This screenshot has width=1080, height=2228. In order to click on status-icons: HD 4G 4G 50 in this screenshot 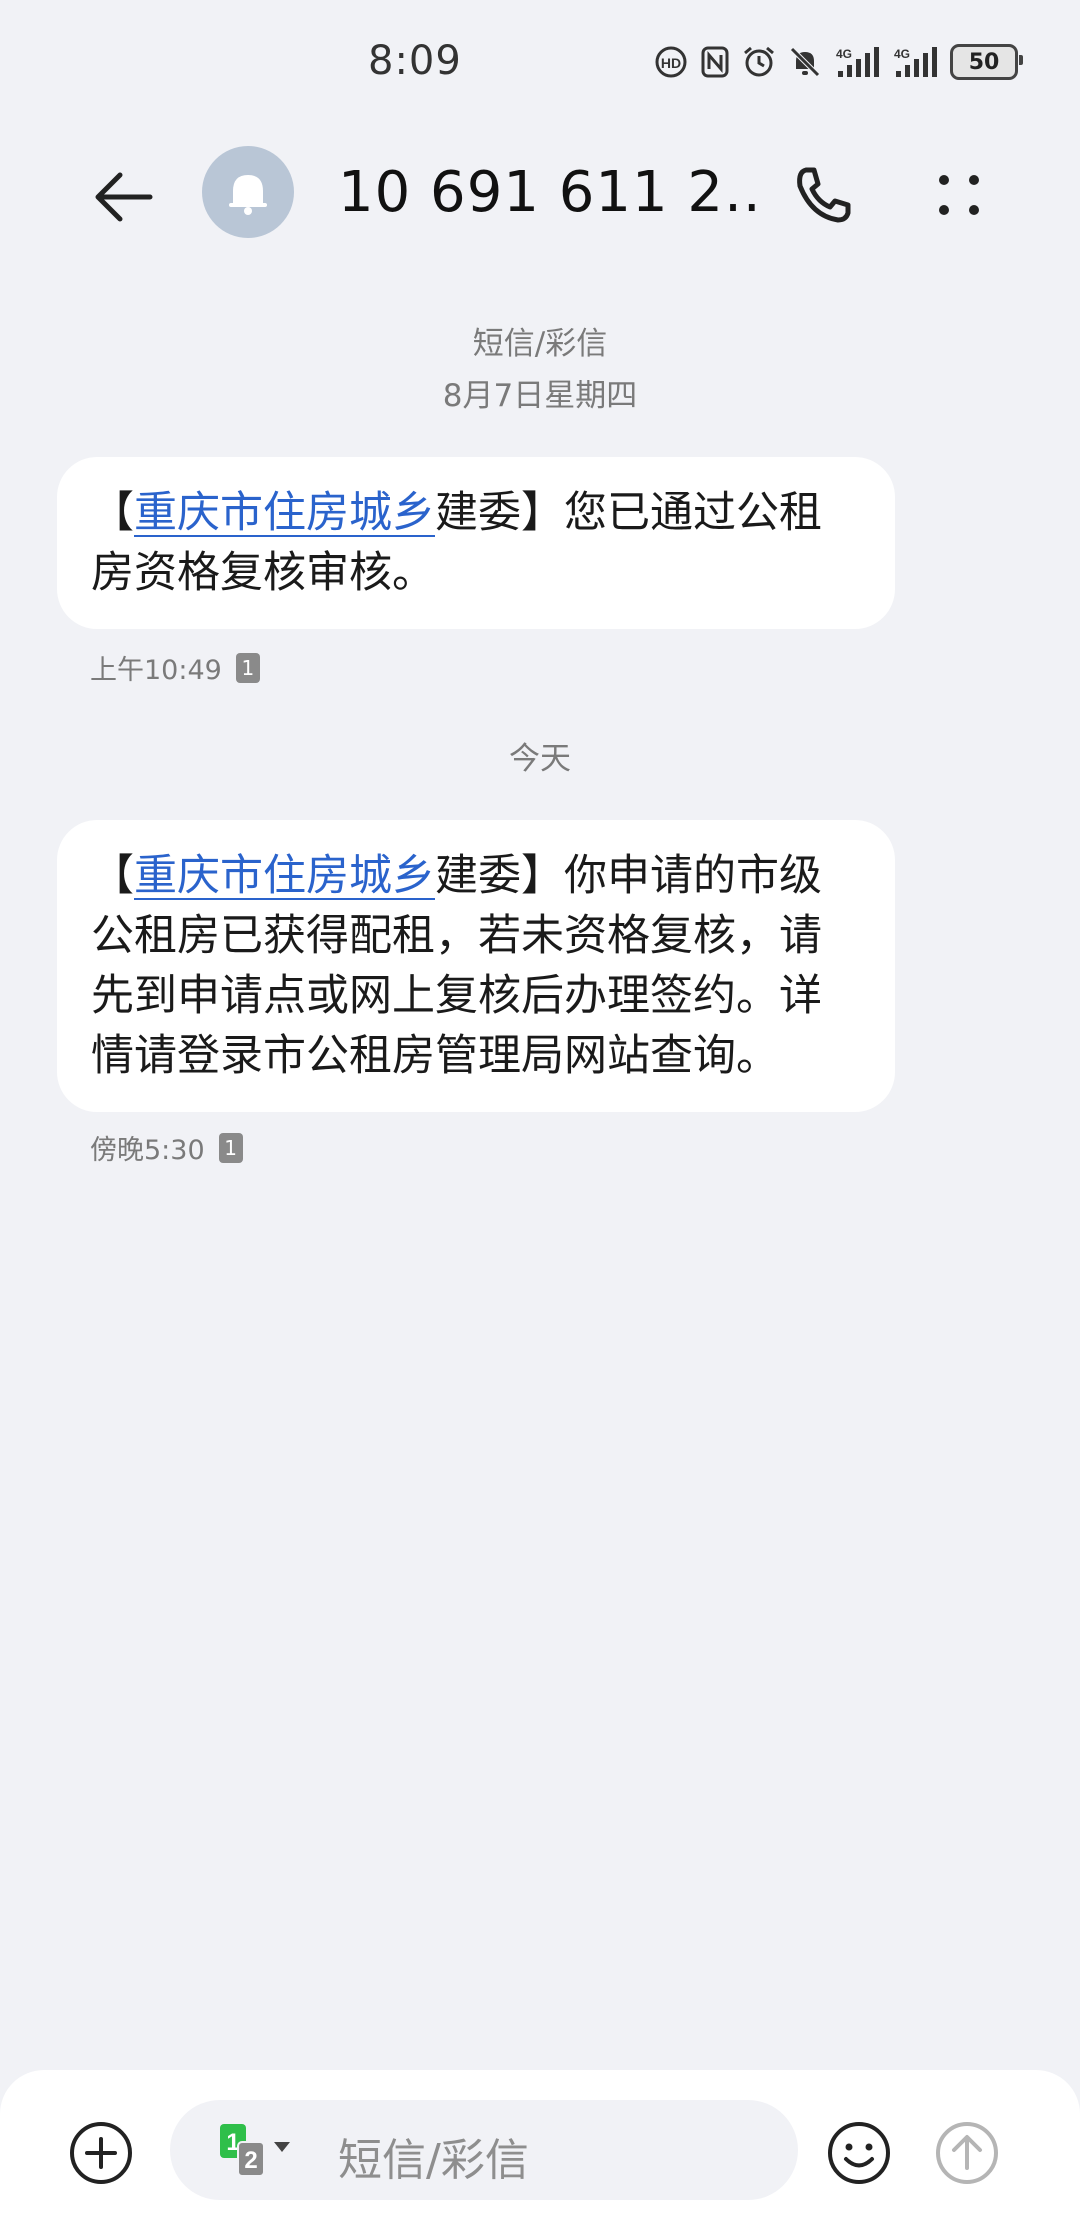, I will do `click(838, 62)`.